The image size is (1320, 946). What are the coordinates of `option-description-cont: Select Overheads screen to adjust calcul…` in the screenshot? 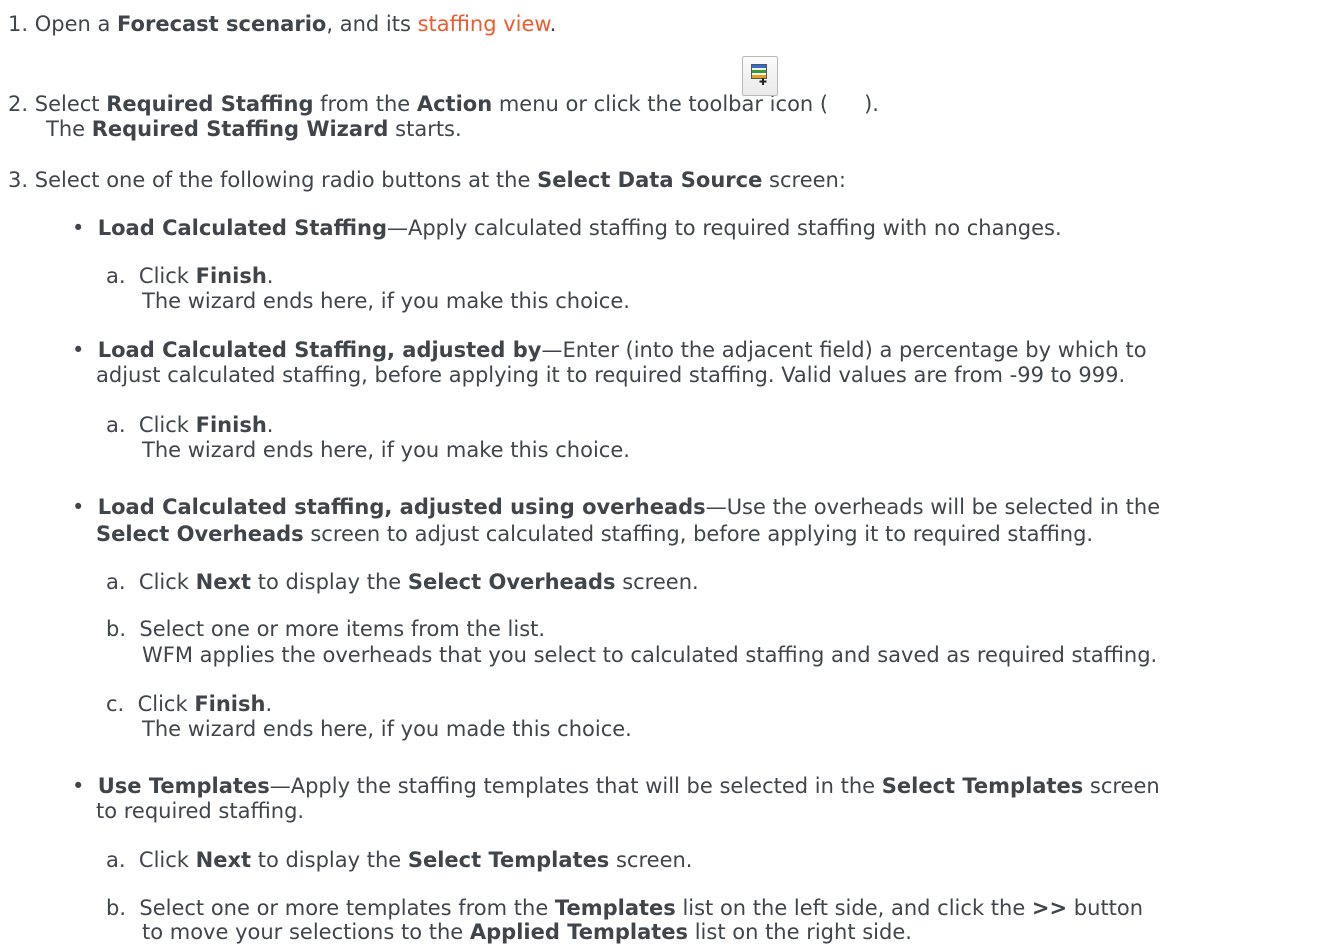 It's located at (595, 534).